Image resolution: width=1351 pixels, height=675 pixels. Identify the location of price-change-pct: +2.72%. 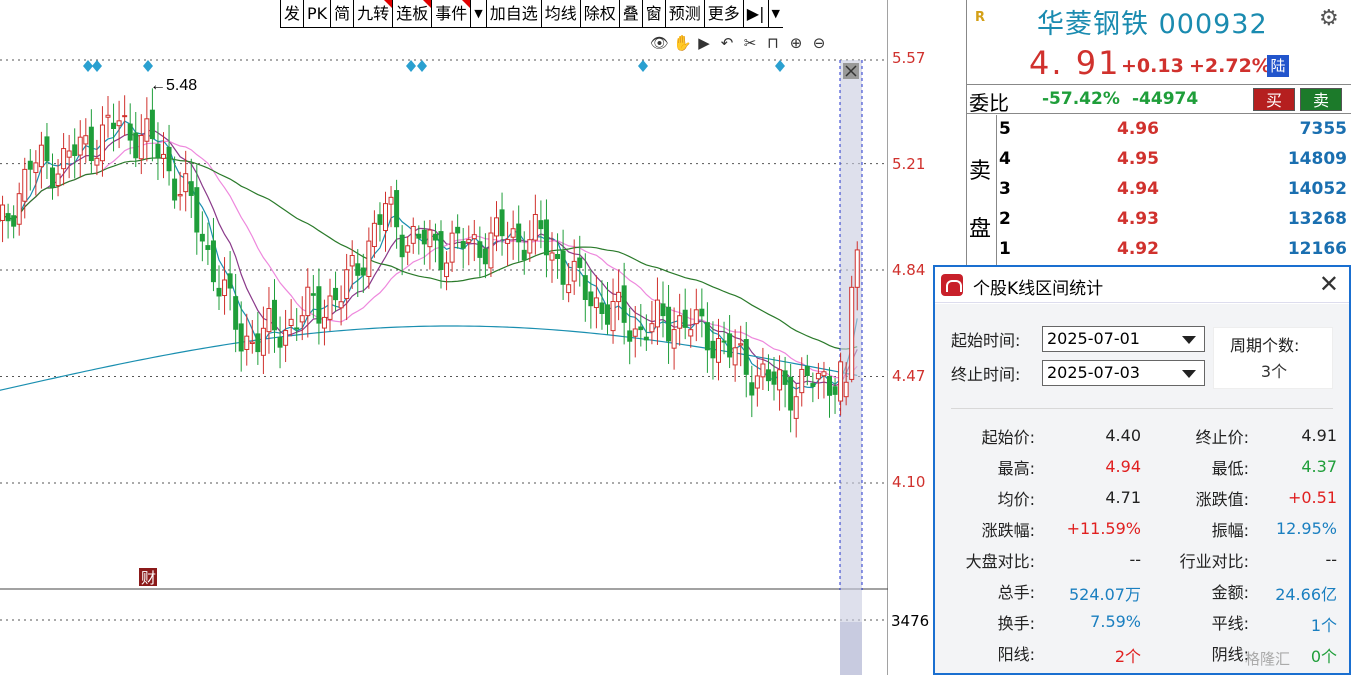
(1230, 66).